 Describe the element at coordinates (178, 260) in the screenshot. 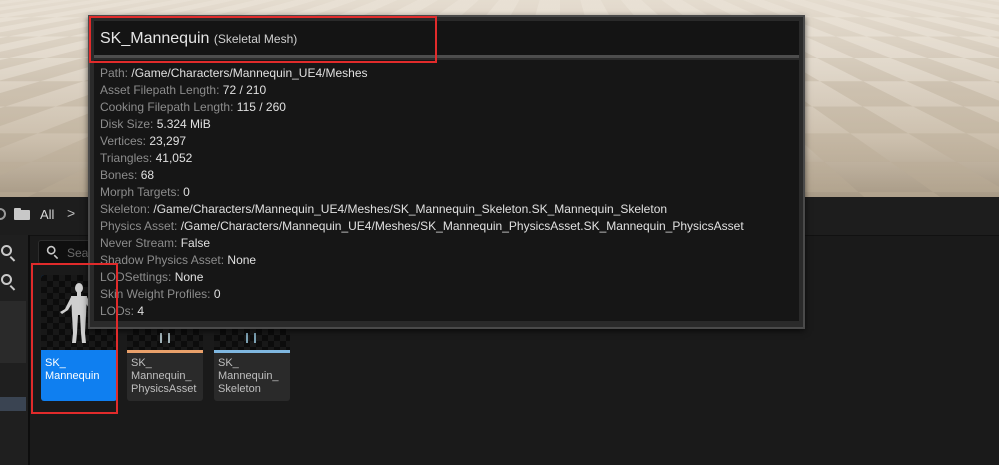

I see `prop-shadow-physics-asset: Shadow Physics Asset: None` at that location.